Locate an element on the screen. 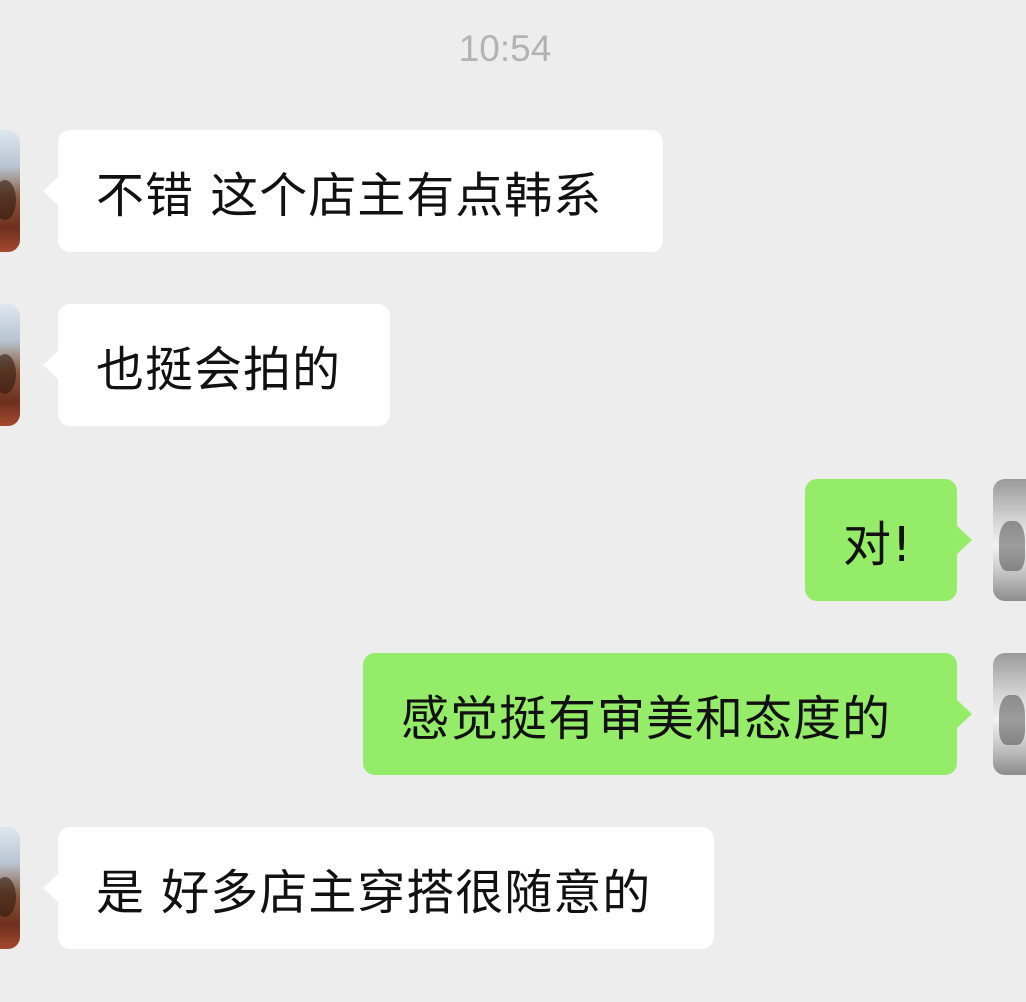  incoming-message-bubble: 也挺会拍的 is located at coordinates (216, 365).